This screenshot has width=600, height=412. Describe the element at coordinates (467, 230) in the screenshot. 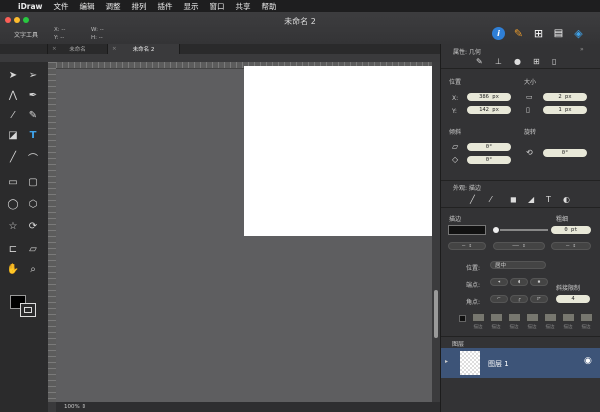

I see `stroke-color-swatch` at that location.